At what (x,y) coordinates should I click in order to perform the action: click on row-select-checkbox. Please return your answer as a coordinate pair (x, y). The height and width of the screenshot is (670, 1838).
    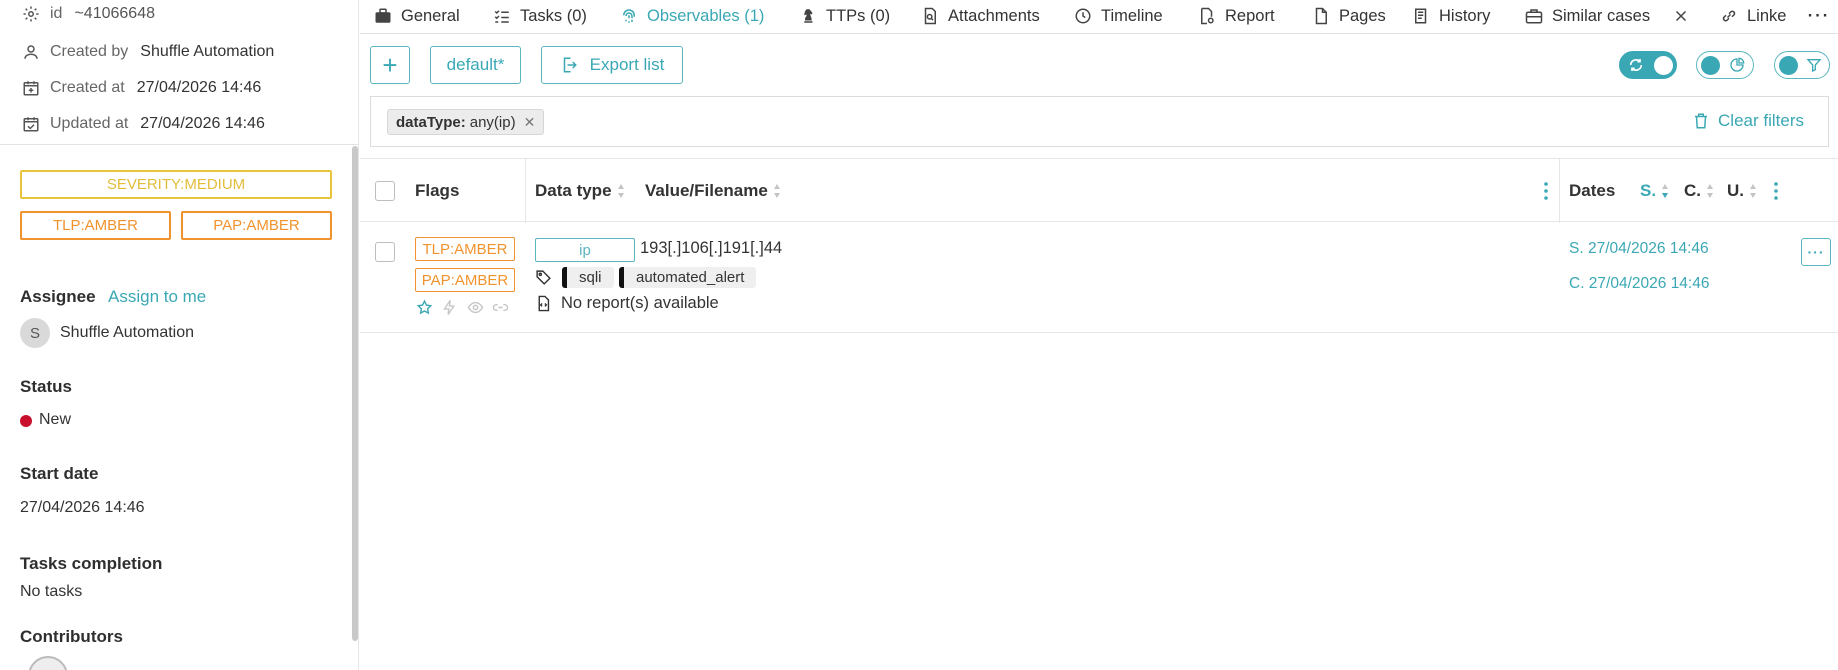
    Looking at the image, I should click on (385, 252).